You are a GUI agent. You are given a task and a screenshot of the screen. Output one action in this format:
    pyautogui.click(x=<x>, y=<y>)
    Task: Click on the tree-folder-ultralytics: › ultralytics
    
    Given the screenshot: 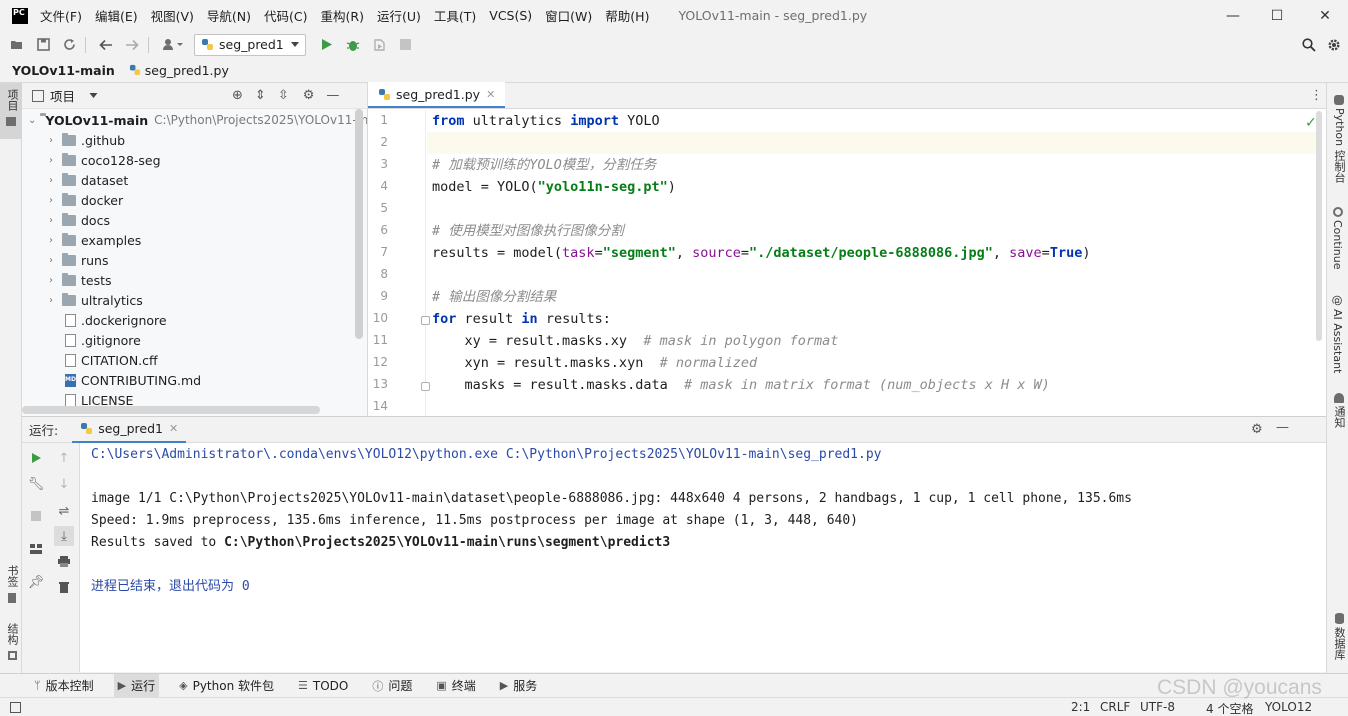 What is the action you would take?
    pyautogui.click(x=194, y=300)
    